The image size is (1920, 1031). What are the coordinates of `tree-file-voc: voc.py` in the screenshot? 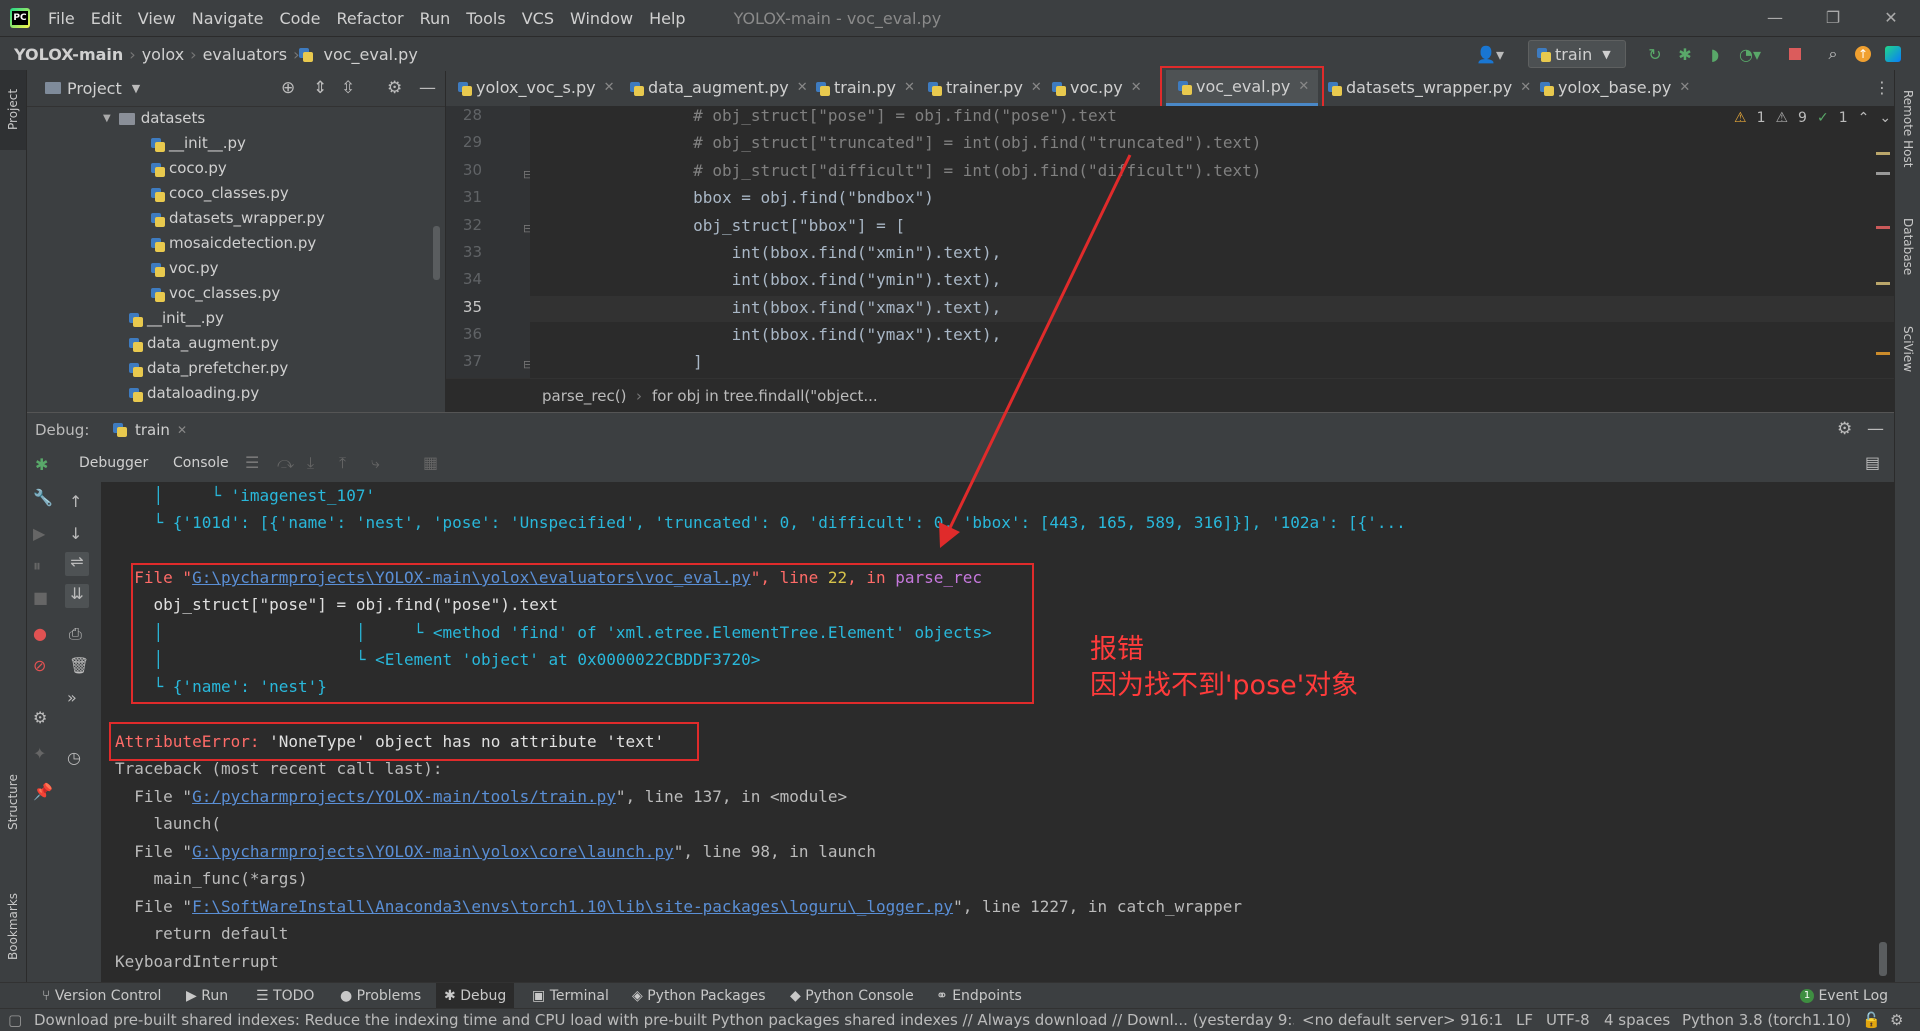 It's located at (184, 268).